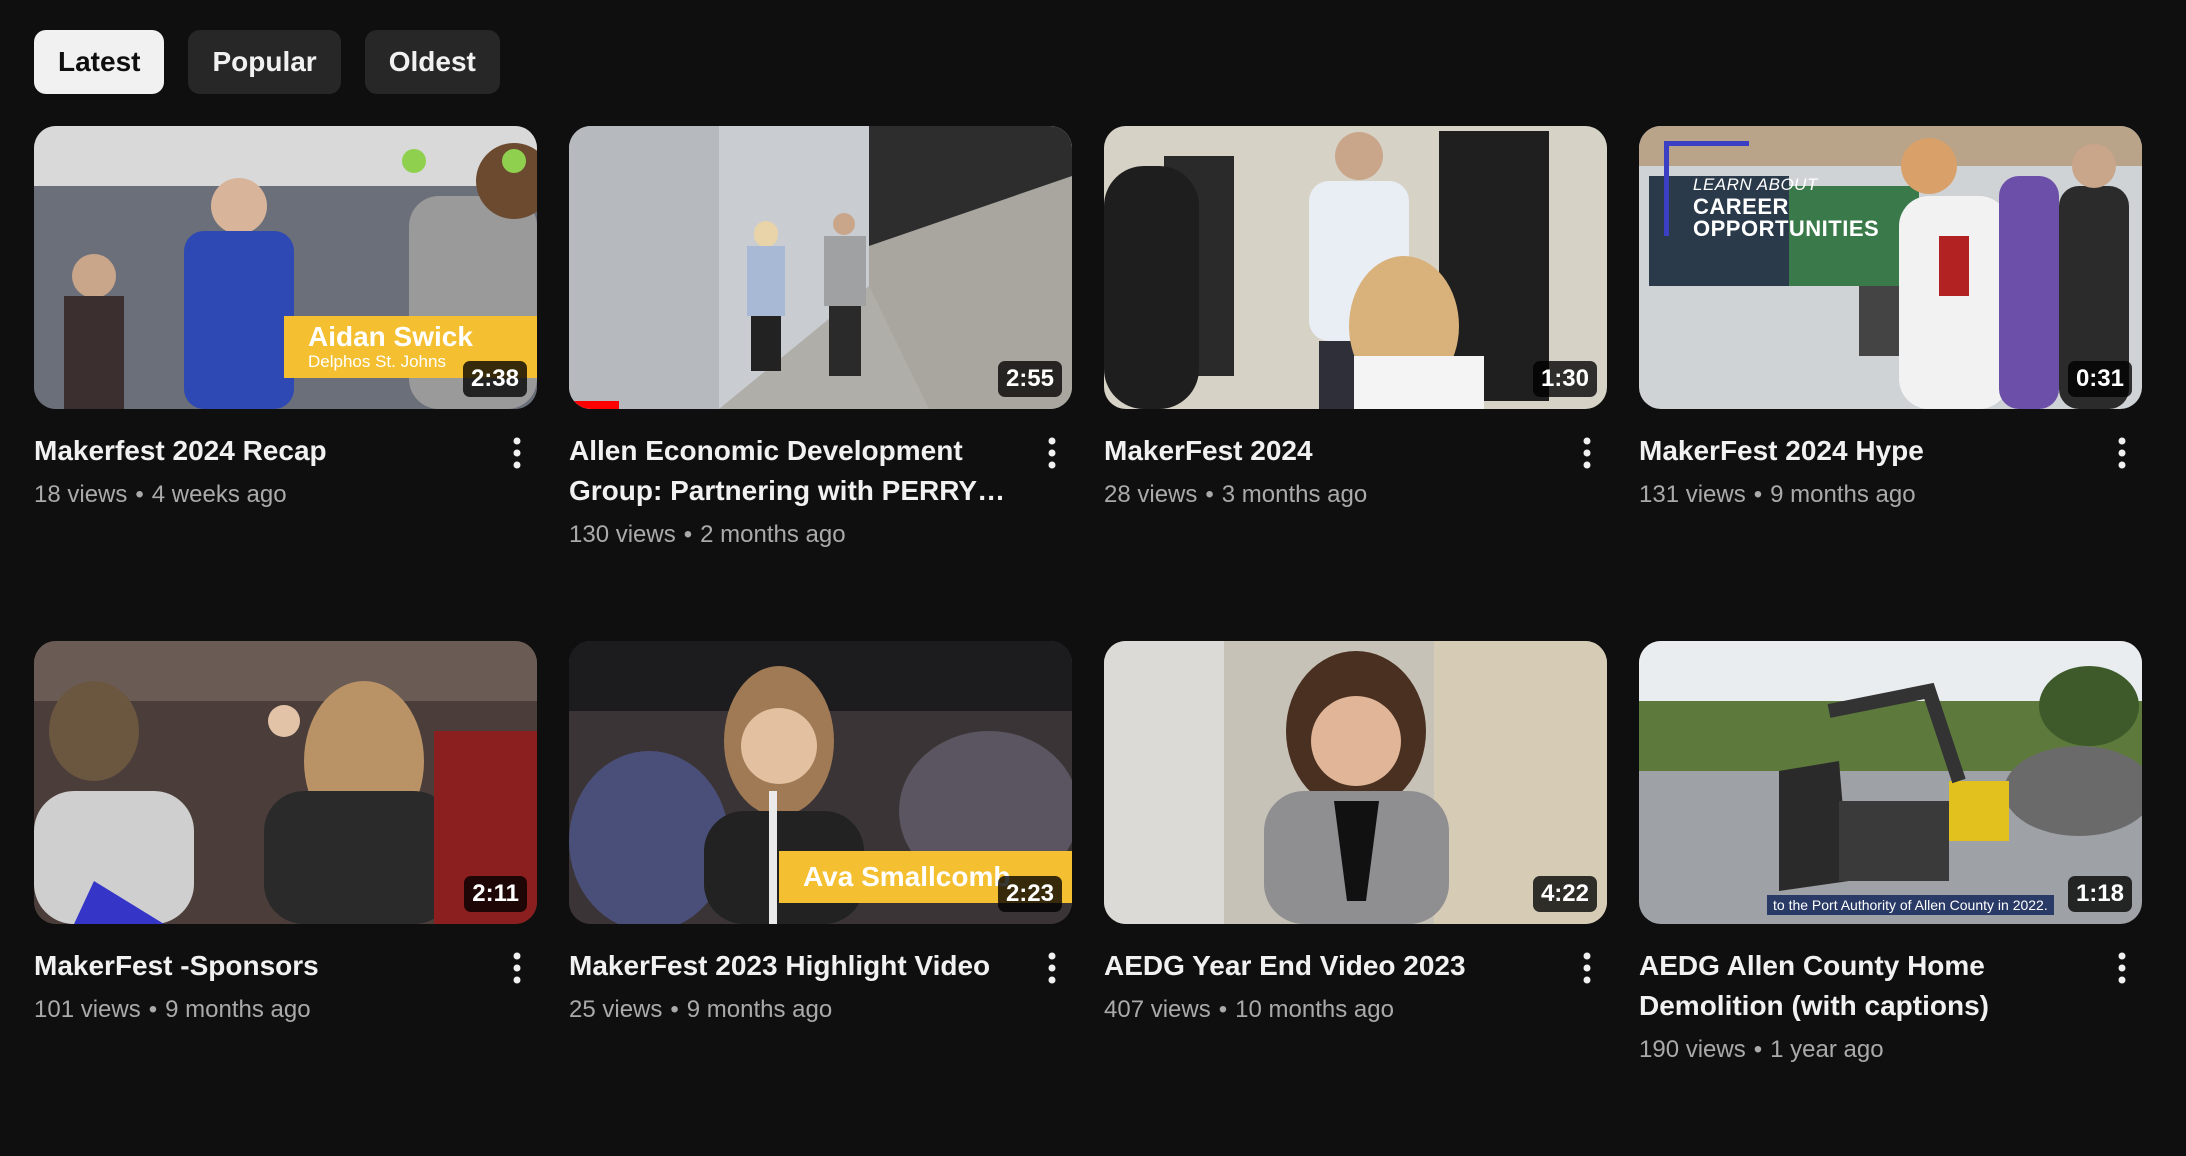 The height and width of the screenshot is (1156, 2186). I want to click on video-meta: MakerFest 2024 28 views • 3 months ago, so click(1355, 471).